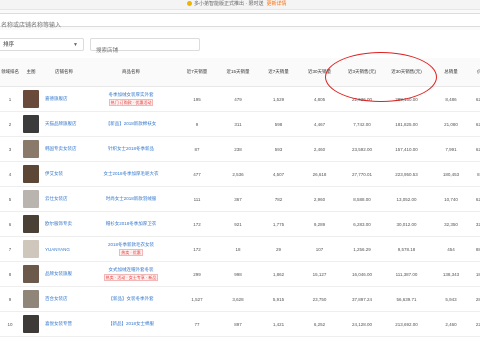 The height and width of the screenshot is (337, 480). What do you see at coordinates (319, 72) in the screenshot?
I see `col-header: 近30天销量` at bounding box center [319, 72].